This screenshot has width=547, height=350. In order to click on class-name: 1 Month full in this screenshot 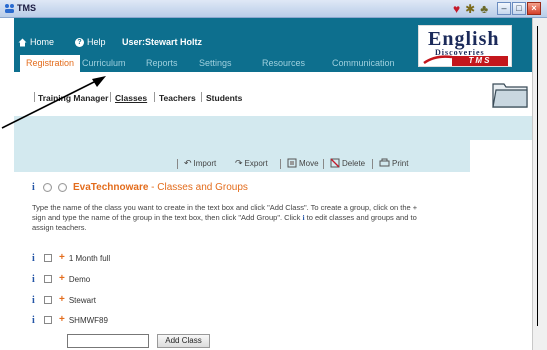, I will do `click(89, 258)`.